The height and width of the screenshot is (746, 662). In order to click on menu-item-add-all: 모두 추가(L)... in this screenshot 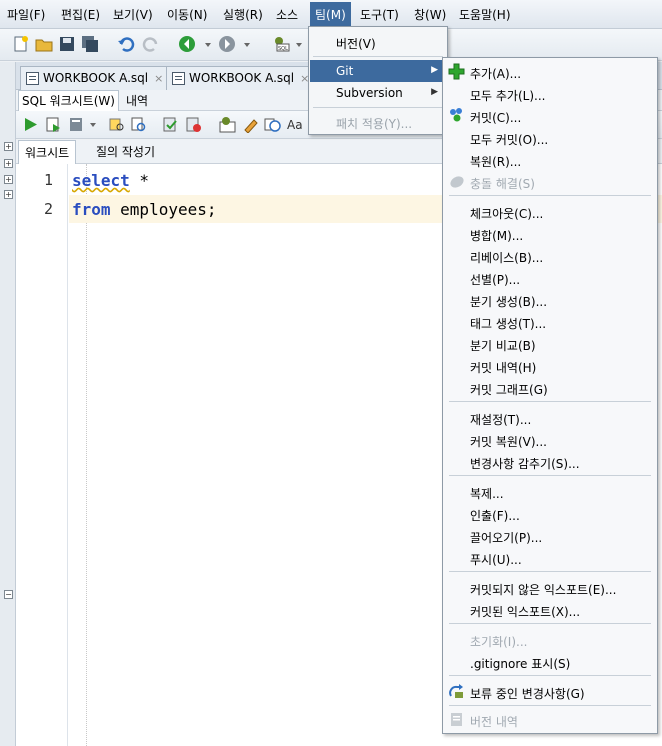, I will do `click(550, 94)`.